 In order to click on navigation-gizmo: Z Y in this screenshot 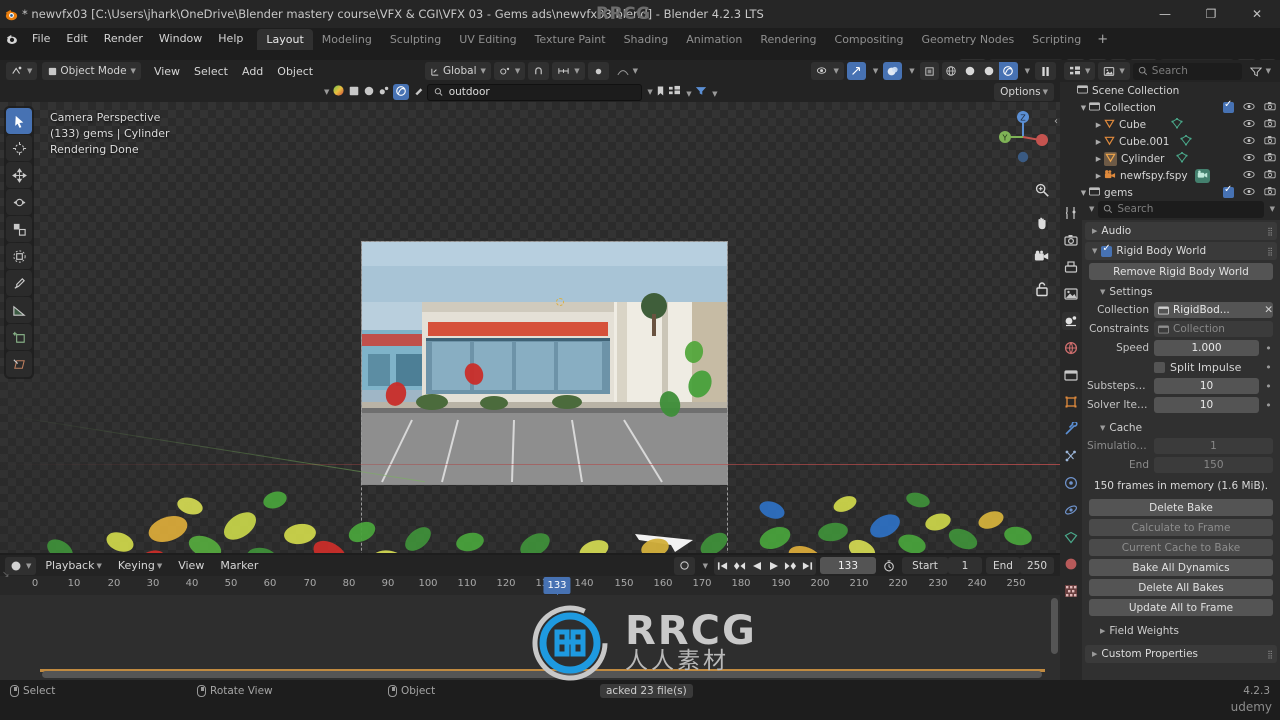, I will do `click(1023, 137)`.